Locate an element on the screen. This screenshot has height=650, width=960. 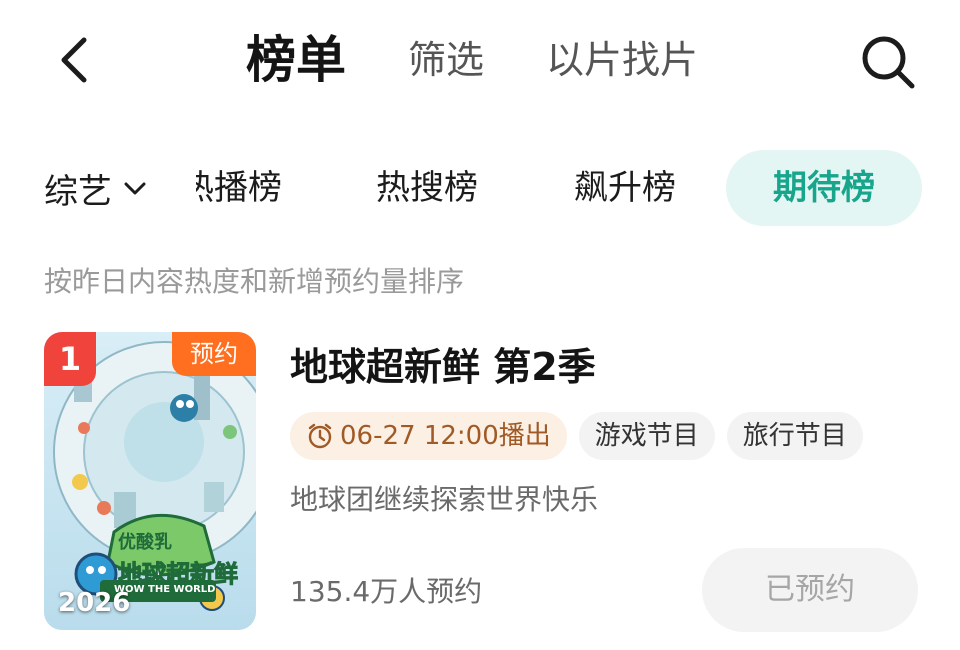
show-description: 地球团继续探索世界快乐 is located at coordinates (444, 499).